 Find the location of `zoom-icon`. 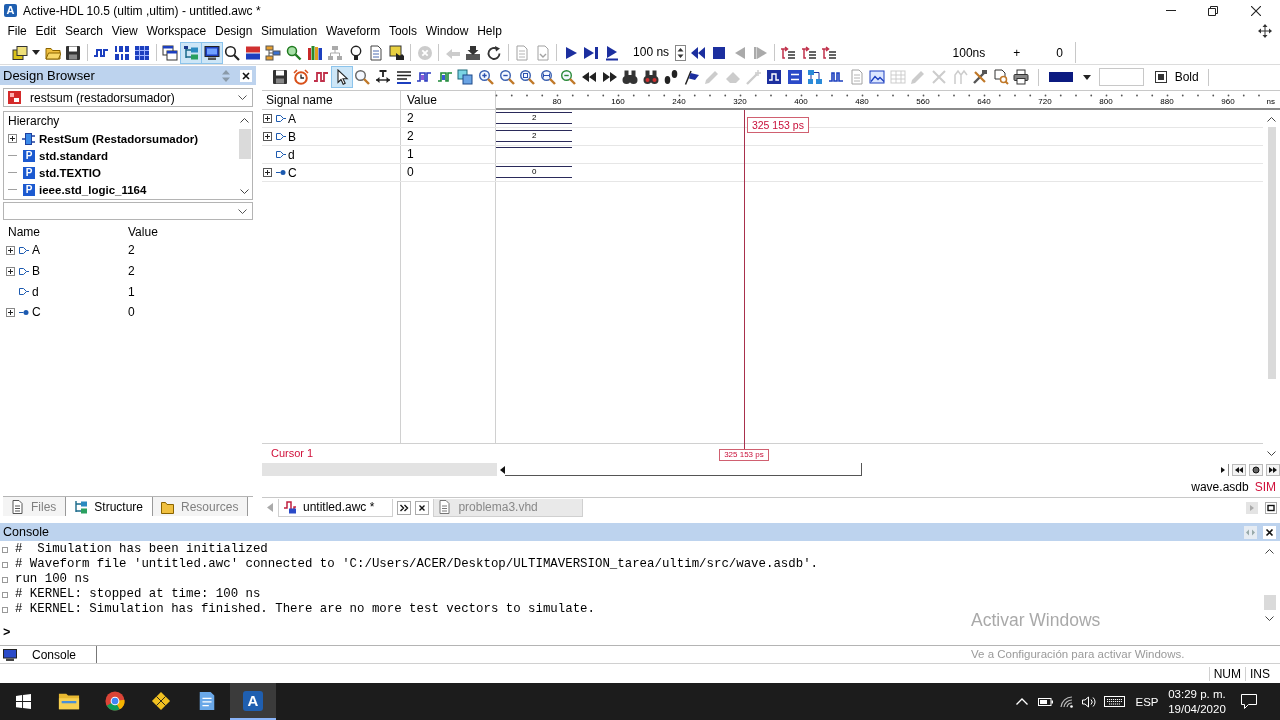

zoom-icon is located at coordinates (568, 77).